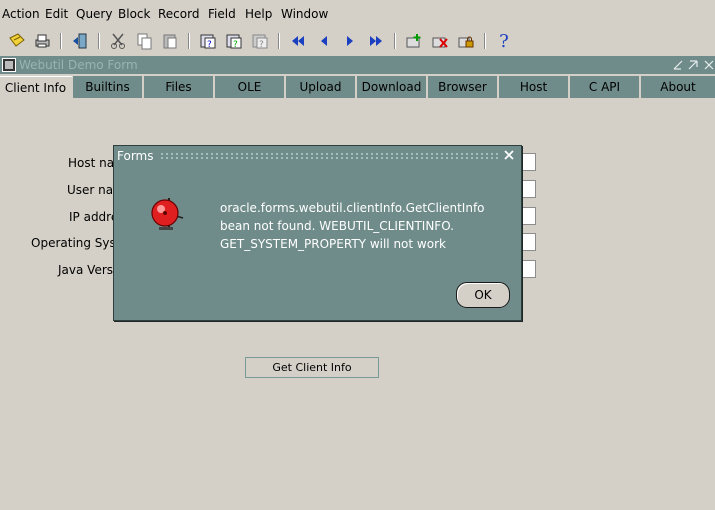  I want to click on toolbar: ? ? ? ?, so click(357, 41).